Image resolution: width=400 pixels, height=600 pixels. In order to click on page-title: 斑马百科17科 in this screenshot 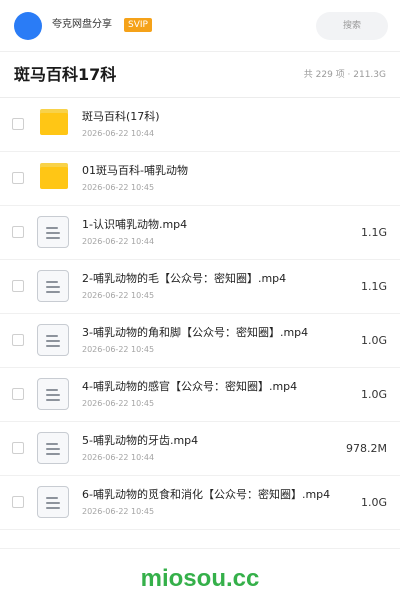, I will do `click(65, 74)`.